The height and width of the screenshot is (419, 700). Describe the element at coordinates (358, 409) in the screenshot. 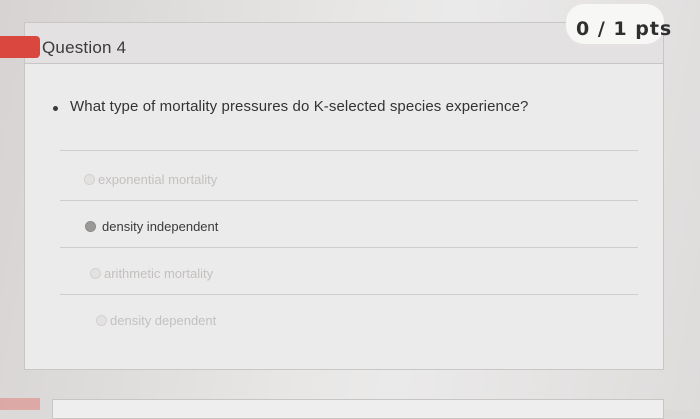

I see `next-question-card` at that location.